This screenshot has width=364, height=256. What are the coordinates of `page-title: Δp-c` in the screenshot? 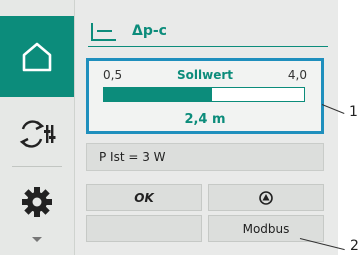 It's located at (149, 31).